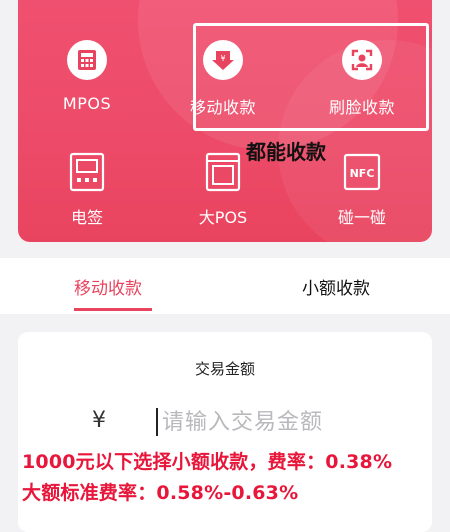  Describe the element at coordinates (99, 420) in the screenshot. I see `currency-symbol: ¥` at that location.